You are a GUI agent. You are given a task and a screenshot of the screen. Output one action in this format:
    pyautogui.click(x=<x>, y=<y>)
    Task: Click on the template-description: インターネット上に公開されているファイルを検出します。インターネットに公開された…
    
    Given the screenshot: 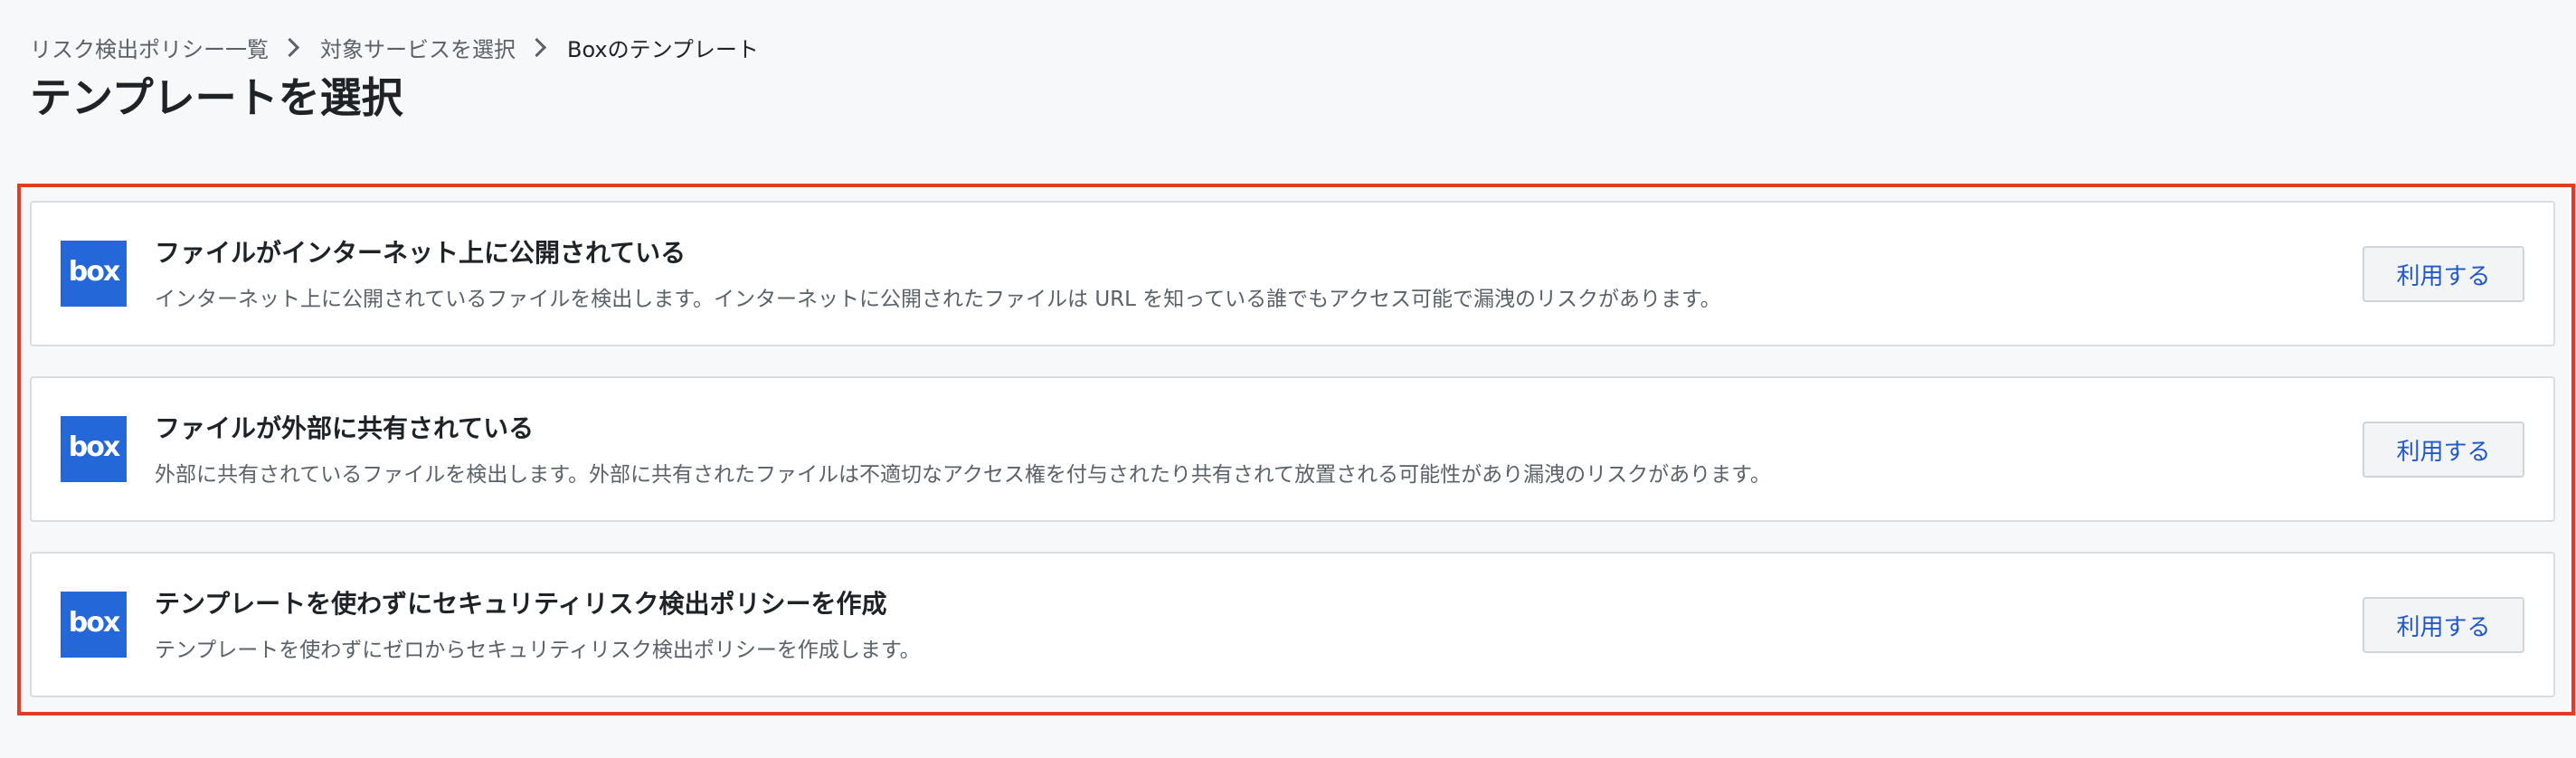 What is the action you would take?
    pyautogui.click(x=938, y=299)
    